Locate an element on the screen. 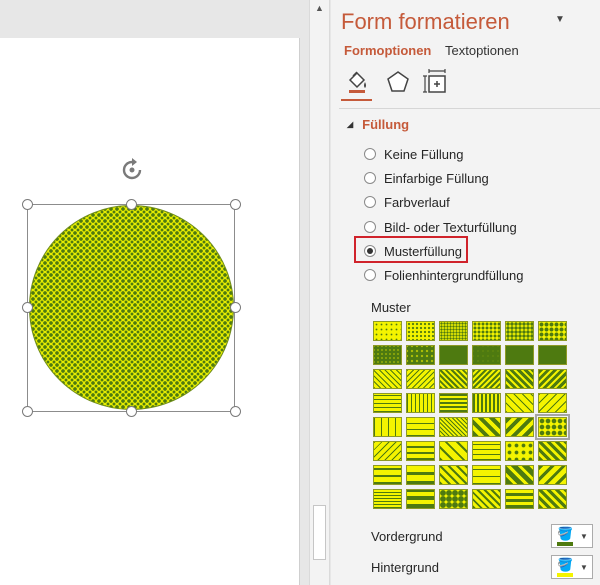 This screenshot has width=600, height=585. radio-picture-texture-fill: Bild- oder Texturfüllung is located at coordinates (440, 227).